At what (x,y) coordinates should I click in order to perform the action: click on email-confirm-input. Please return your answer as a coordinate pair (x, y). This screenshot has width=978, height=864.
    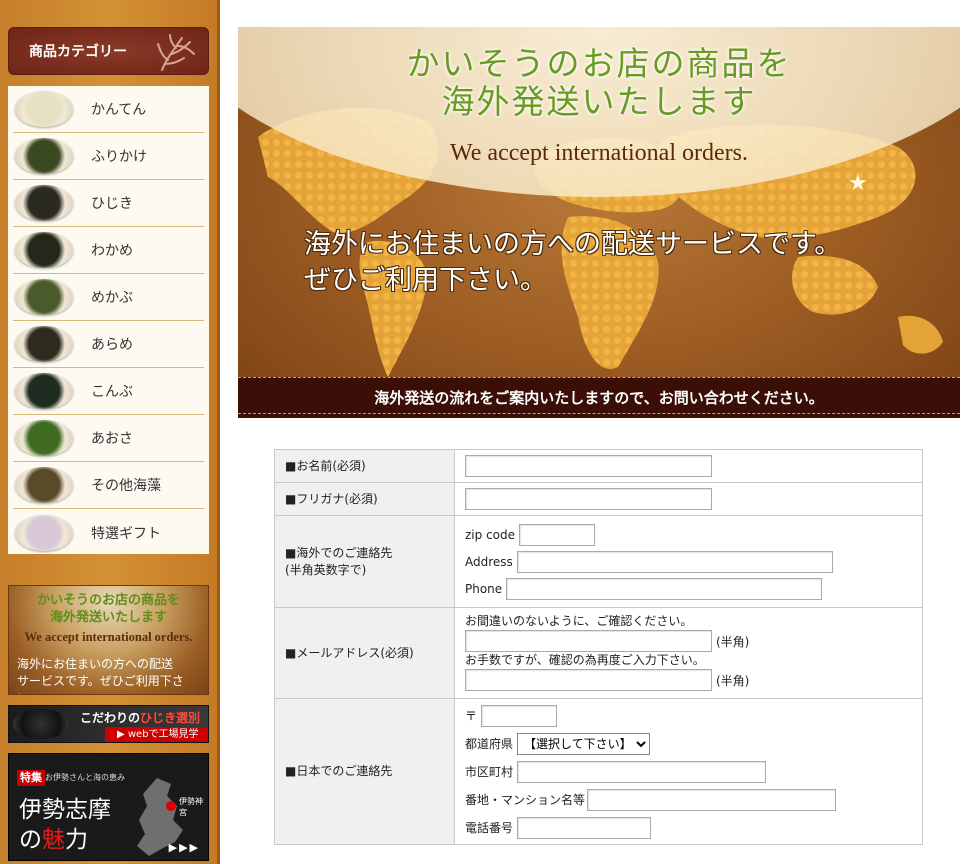
    Looking at the image, I should click on (588, 680).